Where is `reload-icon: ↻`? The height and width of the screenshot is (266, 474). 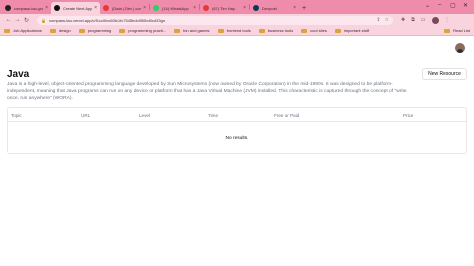 reload-icon: ↻ is located at coordinates (26, 20).